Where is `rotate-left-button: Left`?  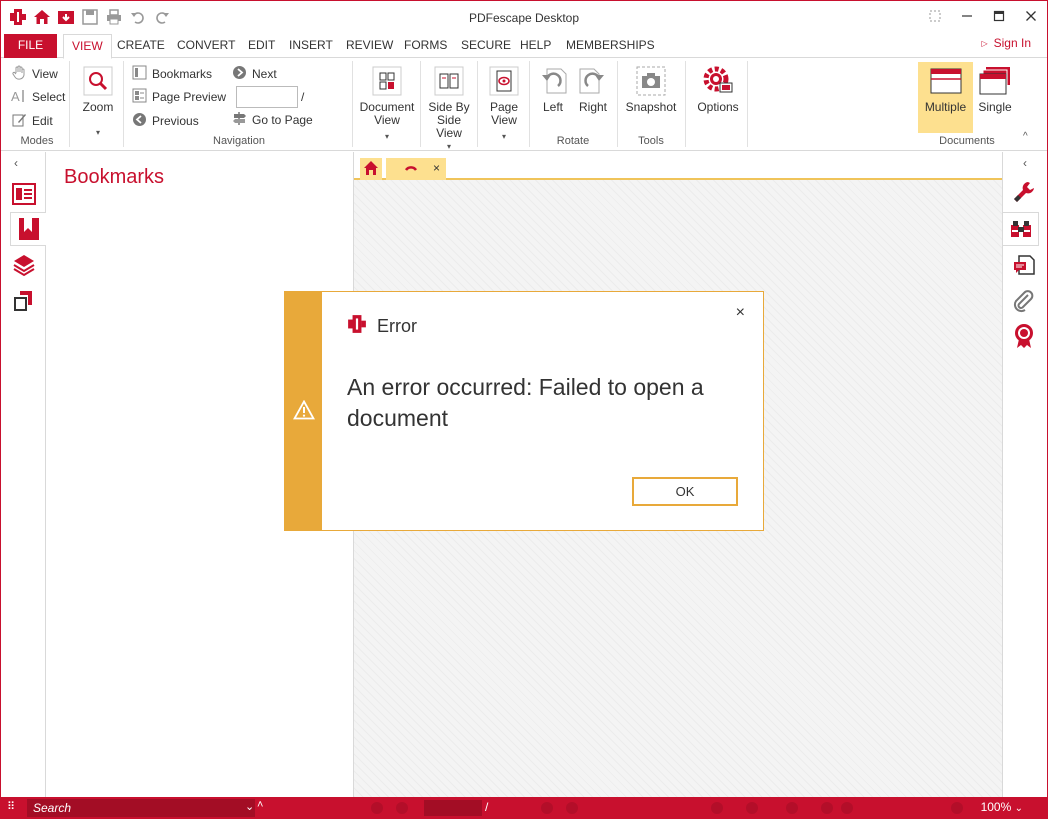
rotate-left-button: Left is located at coordinates (553, 89).